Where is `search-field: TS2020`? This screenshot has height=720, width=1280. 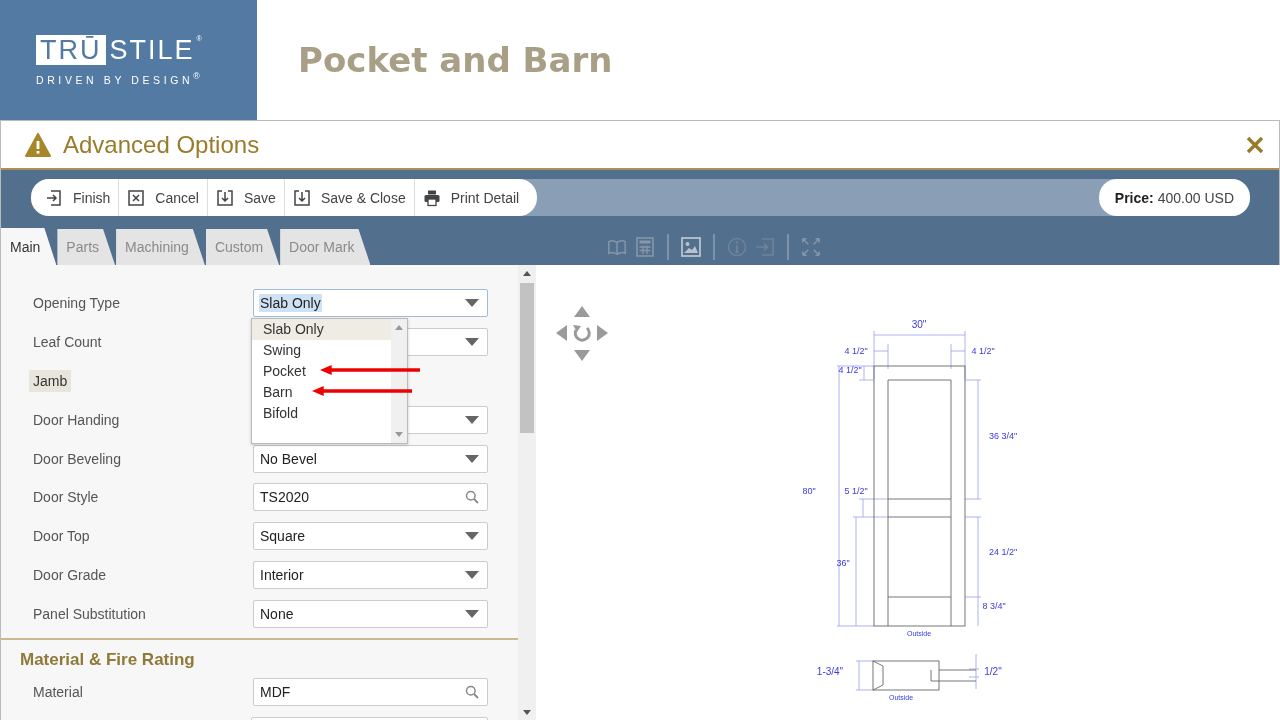
search-field: TS2020 is located at coordinates (370, 497).